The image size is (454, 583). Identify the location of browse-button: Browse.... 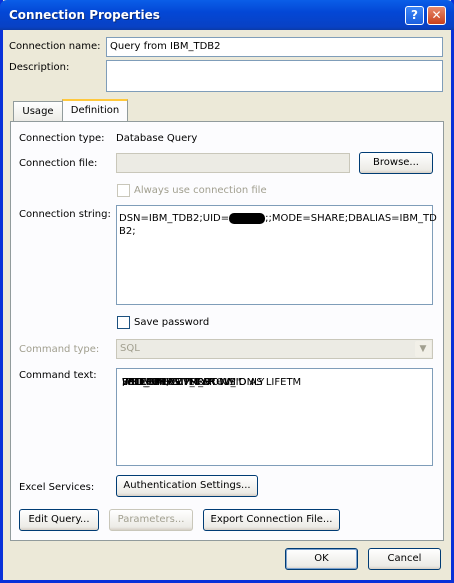
(396, 163).